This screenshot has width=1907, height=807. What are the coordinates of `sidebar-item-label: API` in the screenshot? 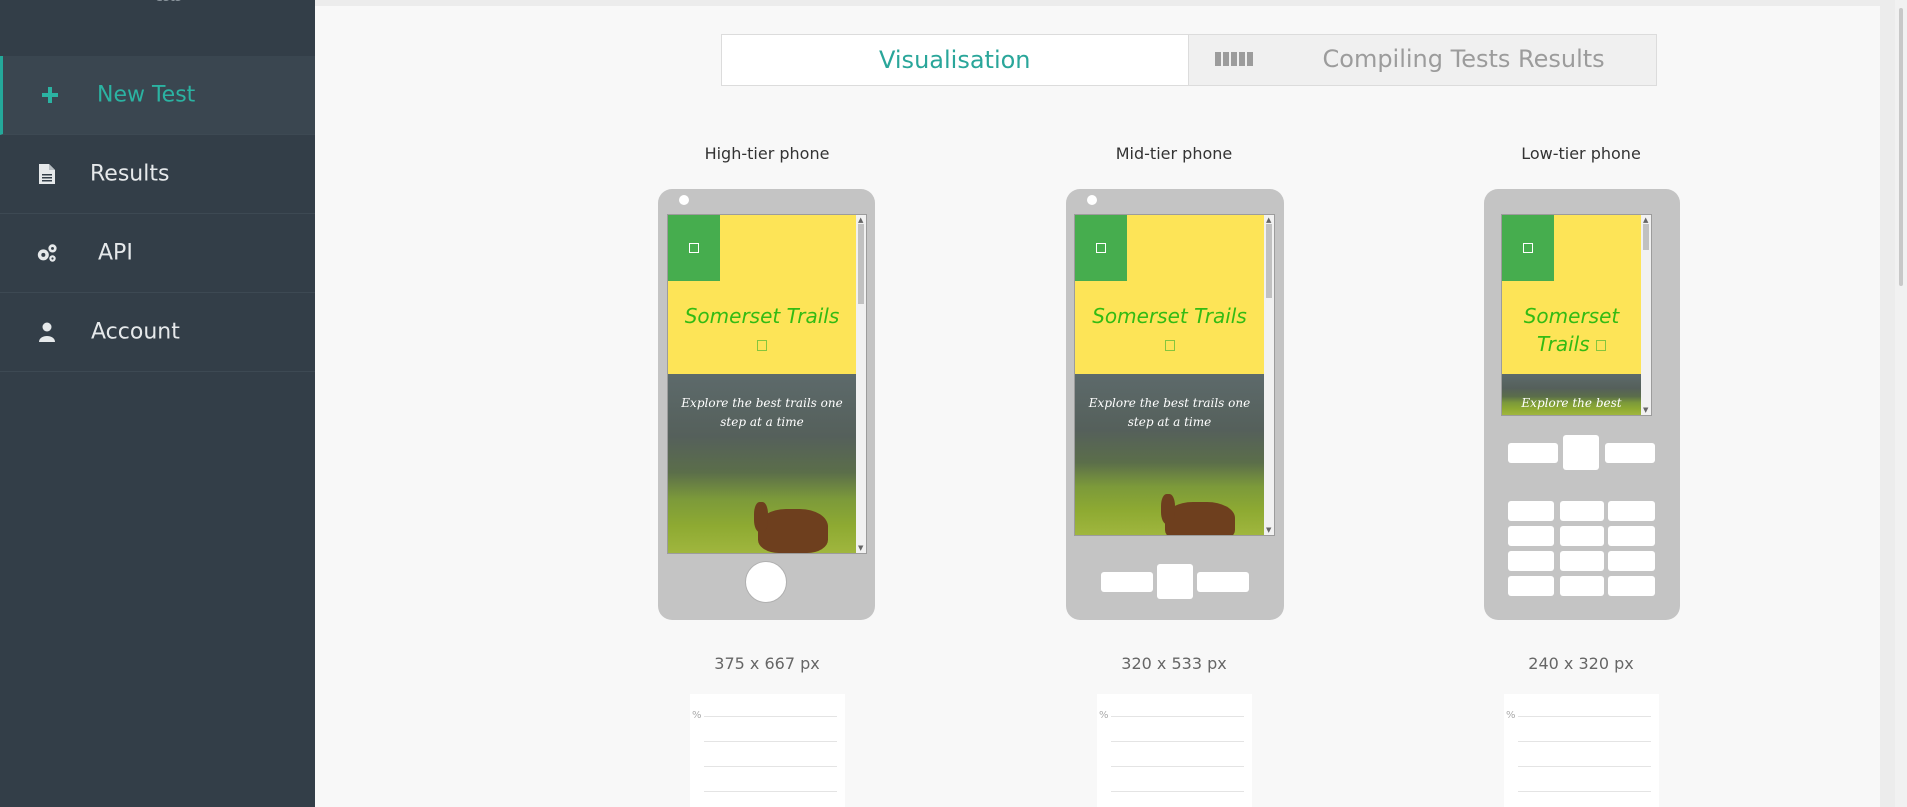 It's located at (115, 253).